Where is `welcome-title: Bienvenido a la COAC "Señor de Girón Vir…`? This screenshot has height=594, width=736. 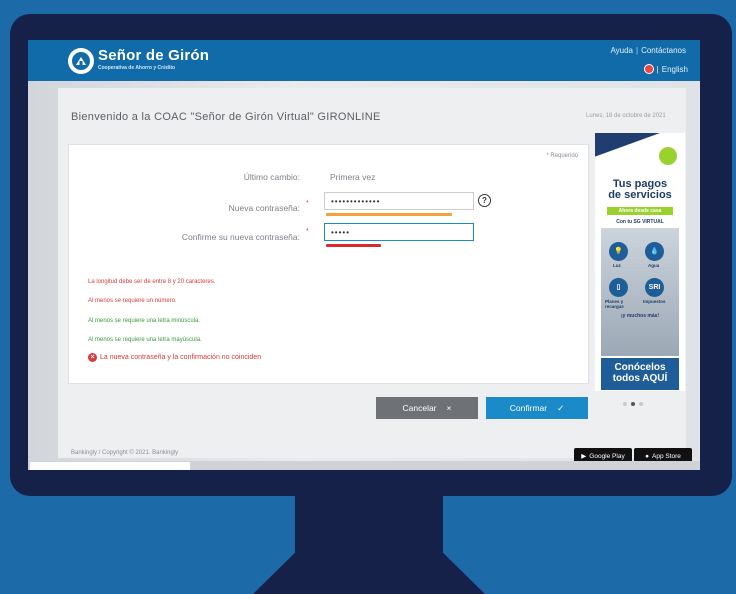 welcome-title: Bienvenido a la COAC "Señor de Girón Vir… is located at coordinates (226, 117).